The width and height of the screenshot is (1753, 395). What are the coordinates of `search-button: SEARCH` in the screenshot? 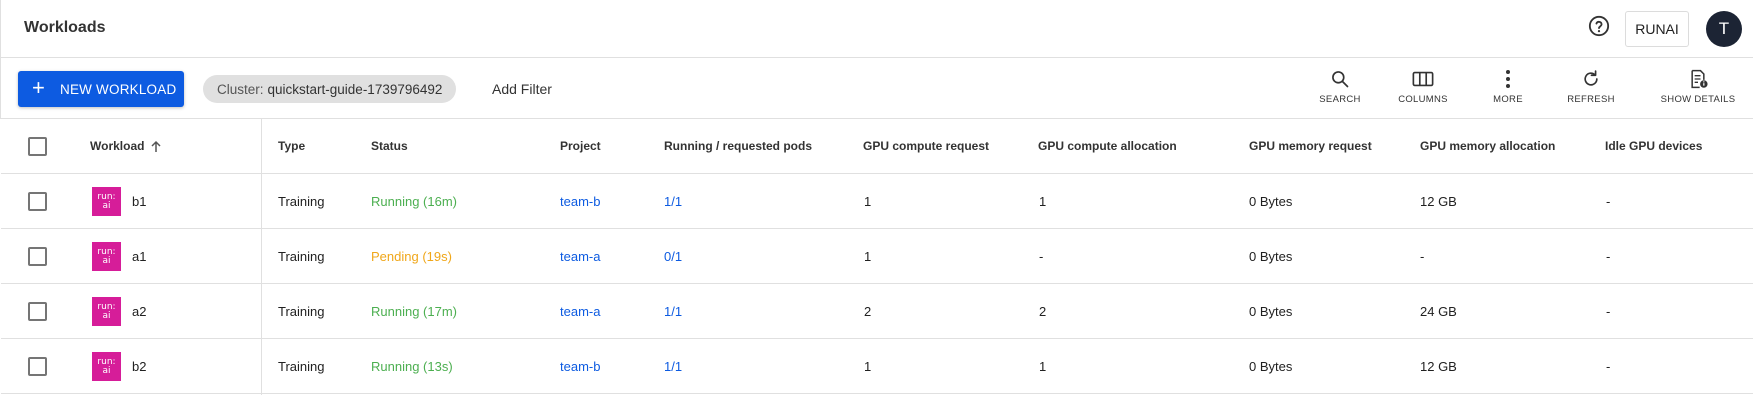 It's located at (1340, 88).